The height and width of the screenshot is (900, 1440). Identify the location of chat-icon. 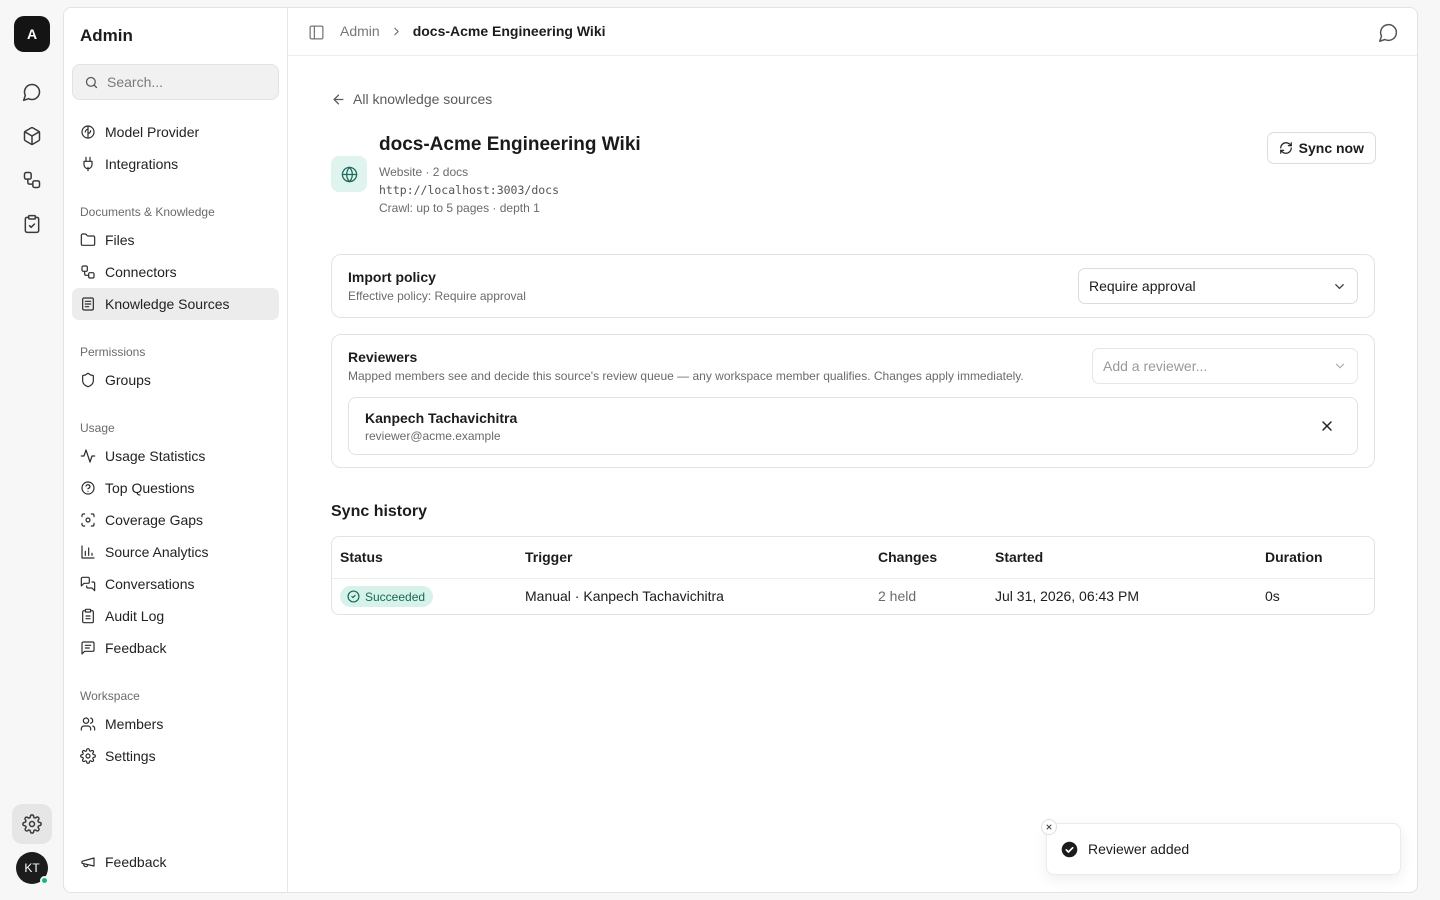
(32, 92).